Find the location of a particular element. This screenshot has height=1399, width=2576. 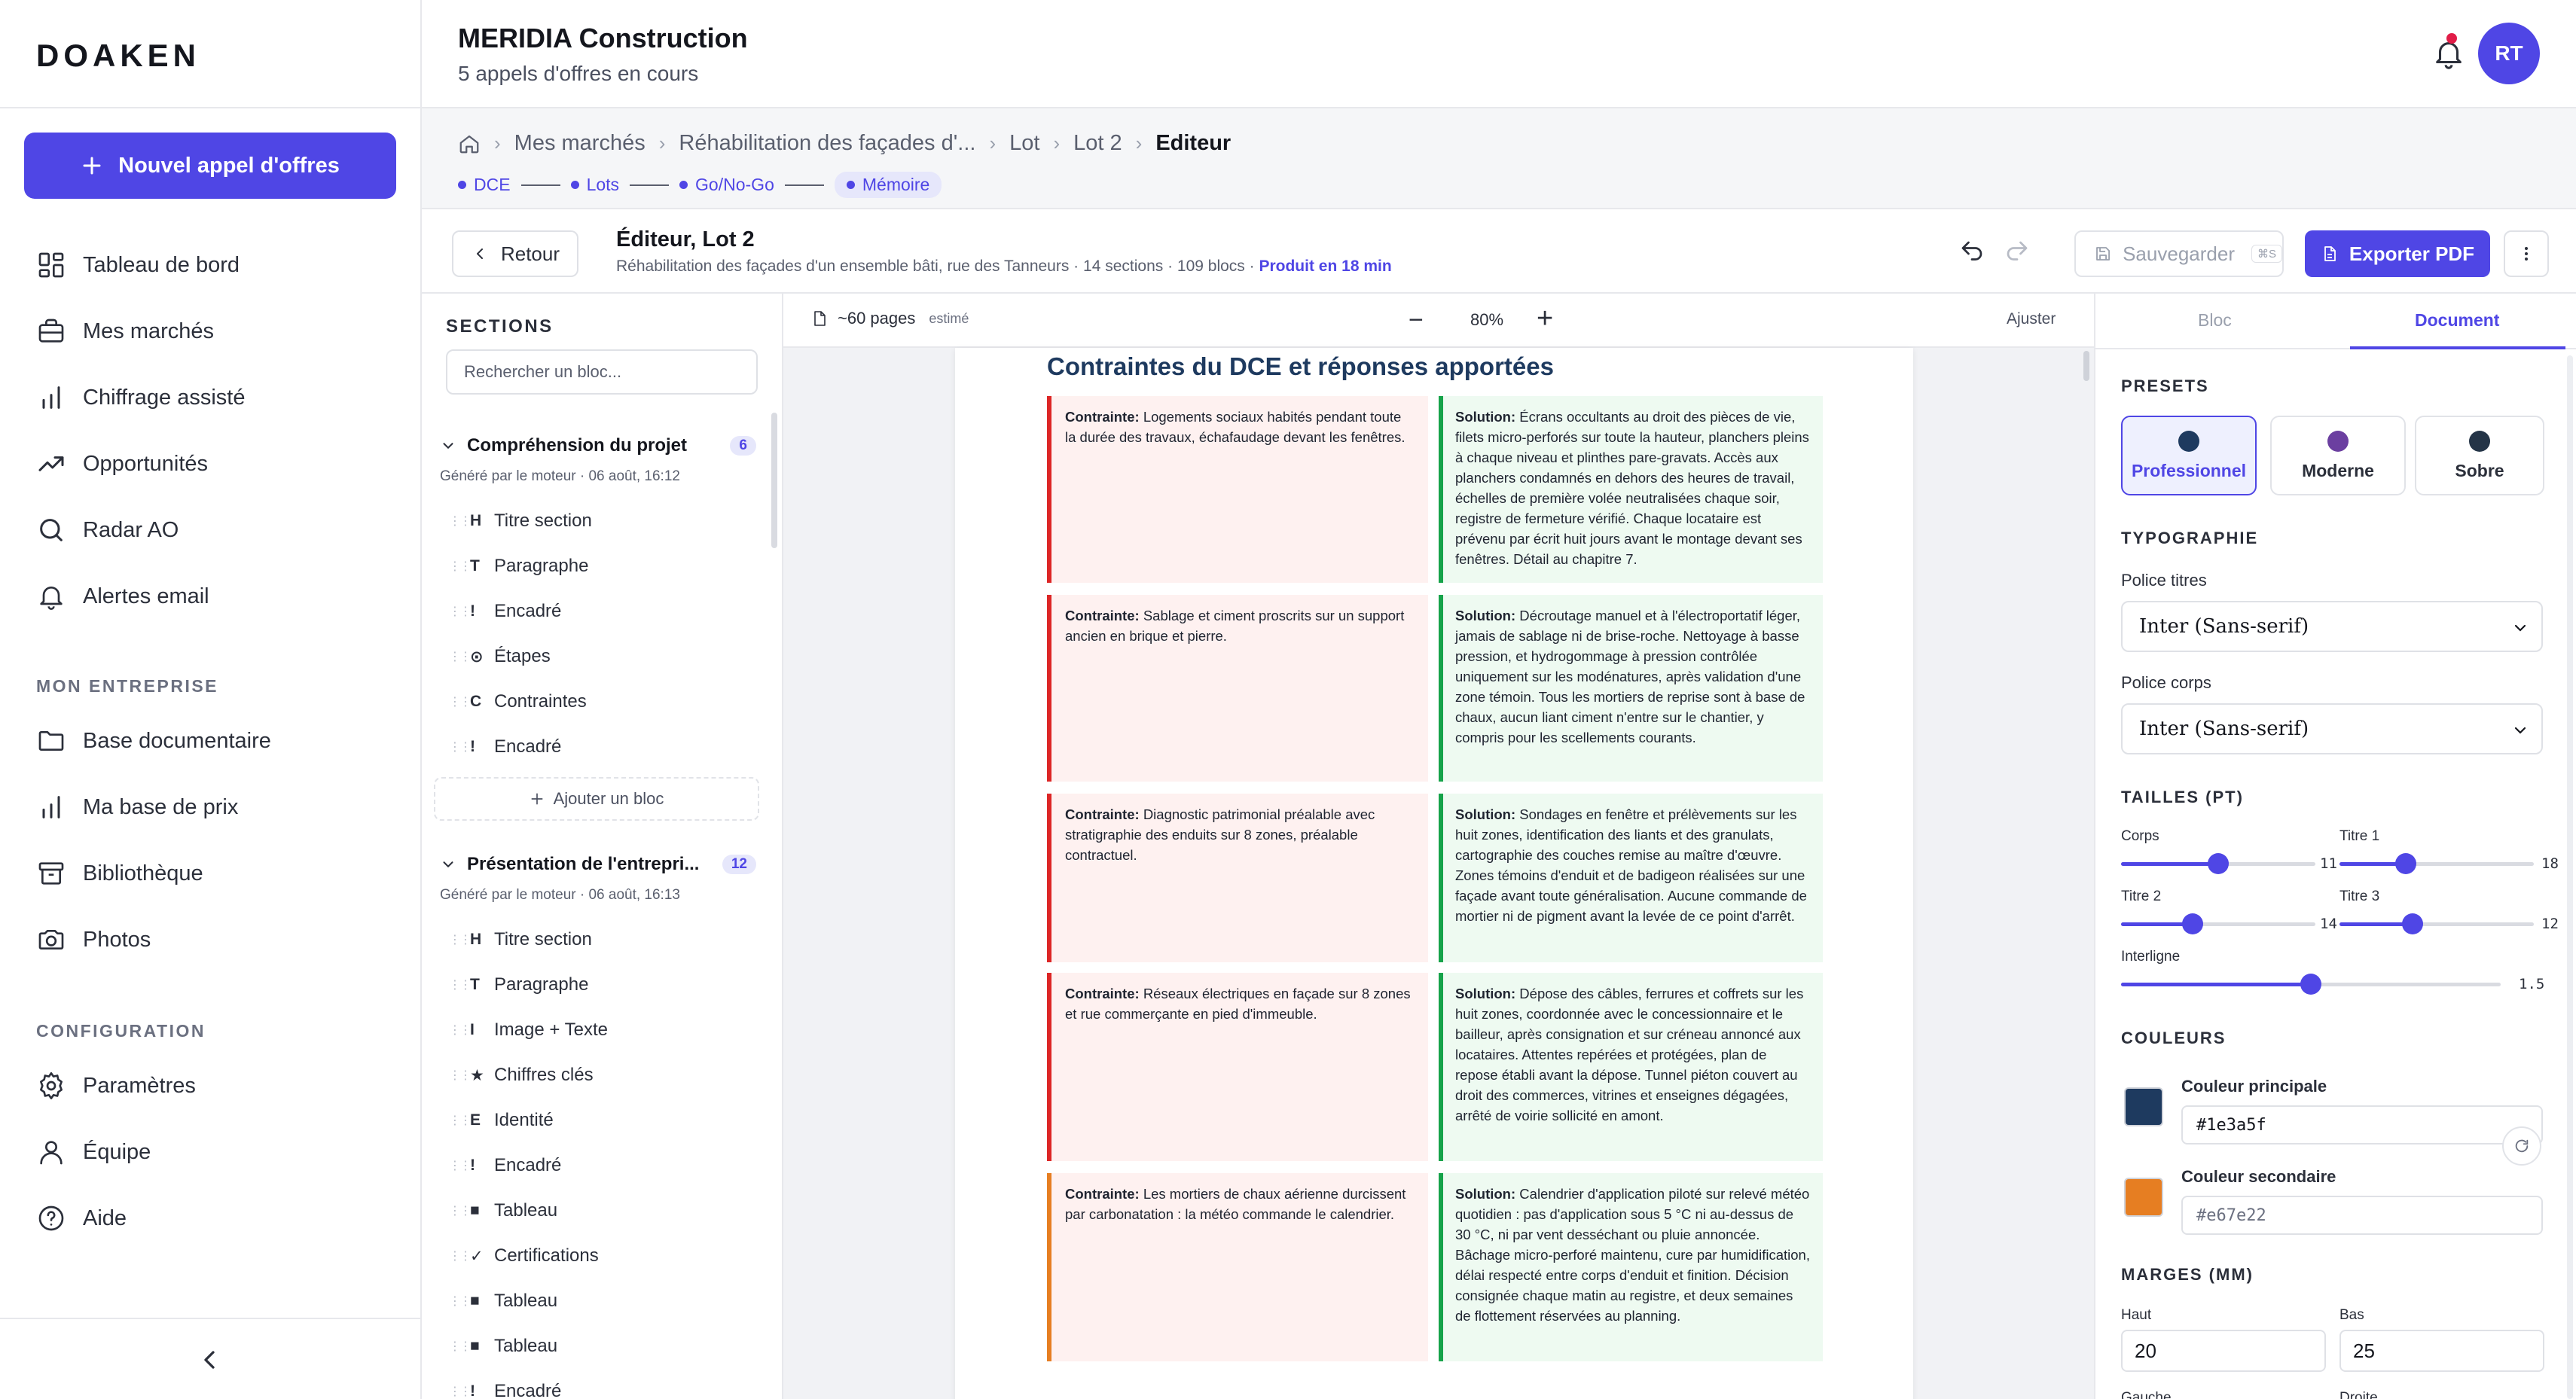

nav-email-alerts: Alertes email is located at coordinates (123, 596).